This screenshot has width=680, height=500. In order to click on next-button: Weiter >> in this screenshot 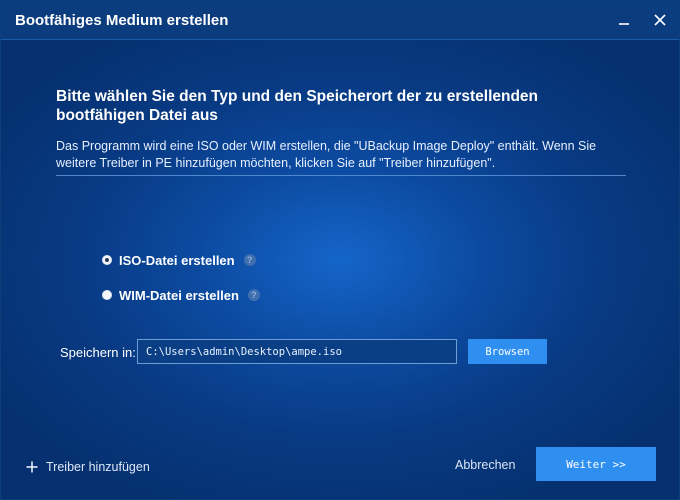, I will do `click(596, 464)`.